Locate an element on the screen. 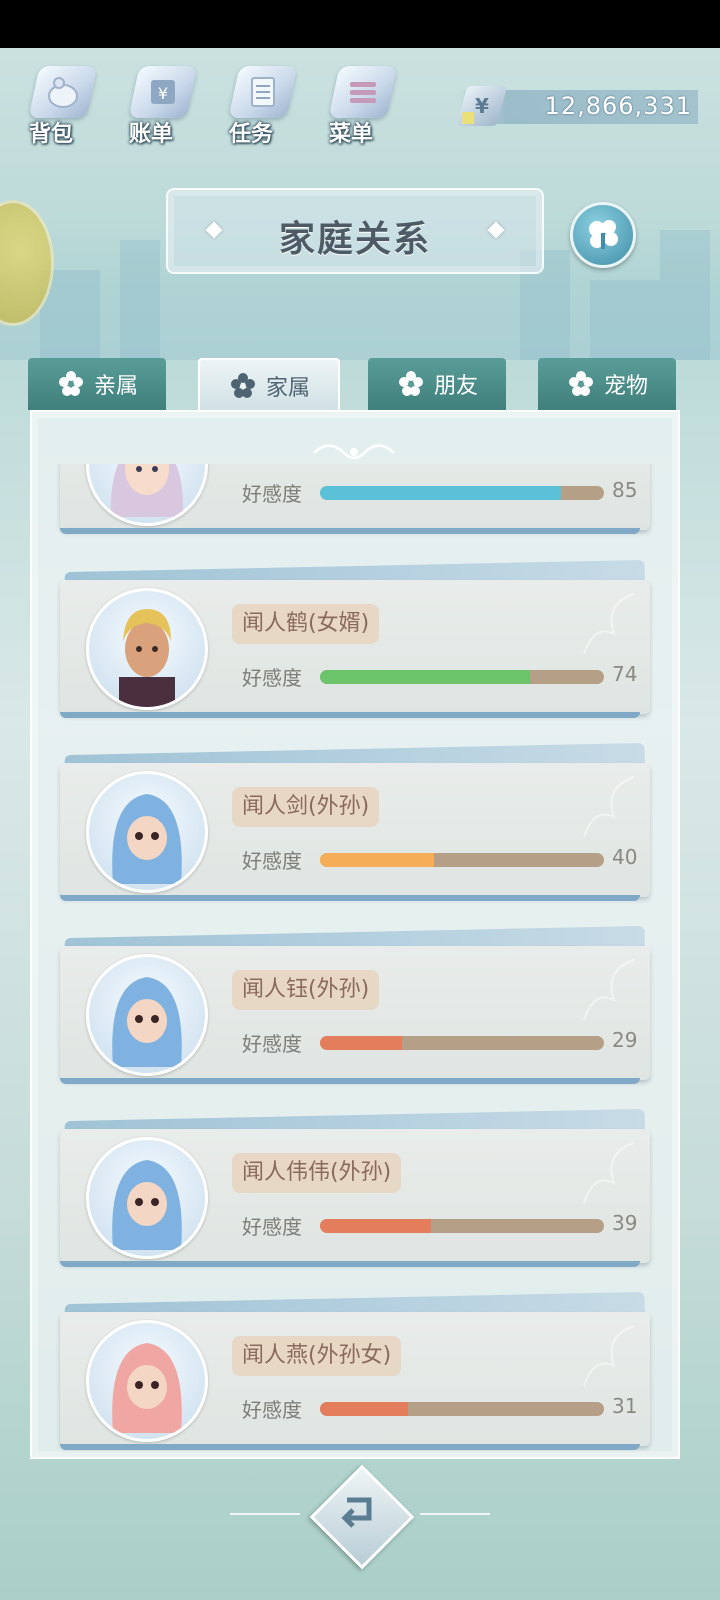  tab-label: 宠物 is located at coordinates (625, 386).